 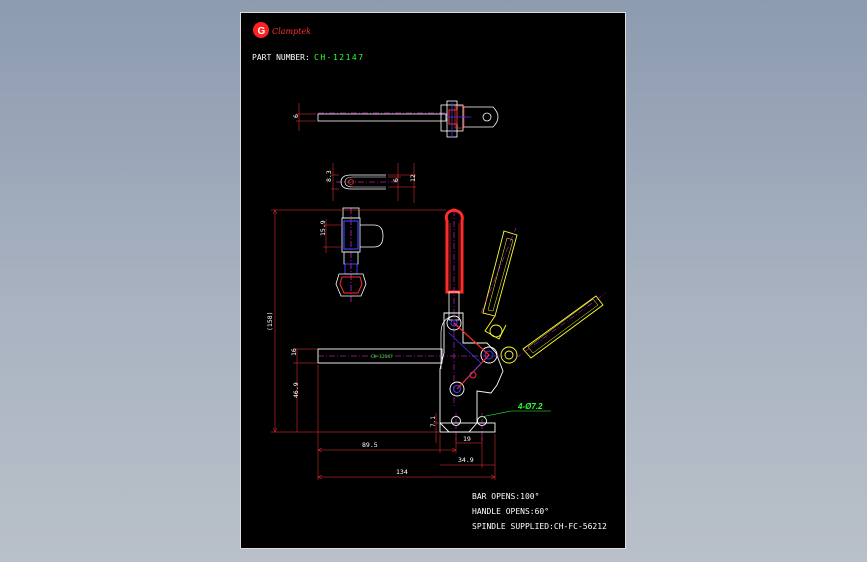 What do you see at coordinates (539, 526) in the screenshot?
I see `spec-spindle: SPINDLE SUPPLIED:CH-FC-56212` at bounding box center [539, 526].